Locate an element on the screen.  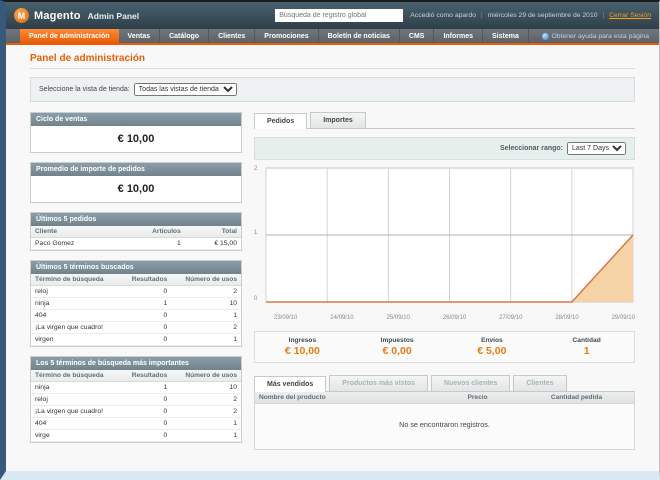
store-view-label: Seleccione la vista de tienda: is located at coordinates (84, 89).